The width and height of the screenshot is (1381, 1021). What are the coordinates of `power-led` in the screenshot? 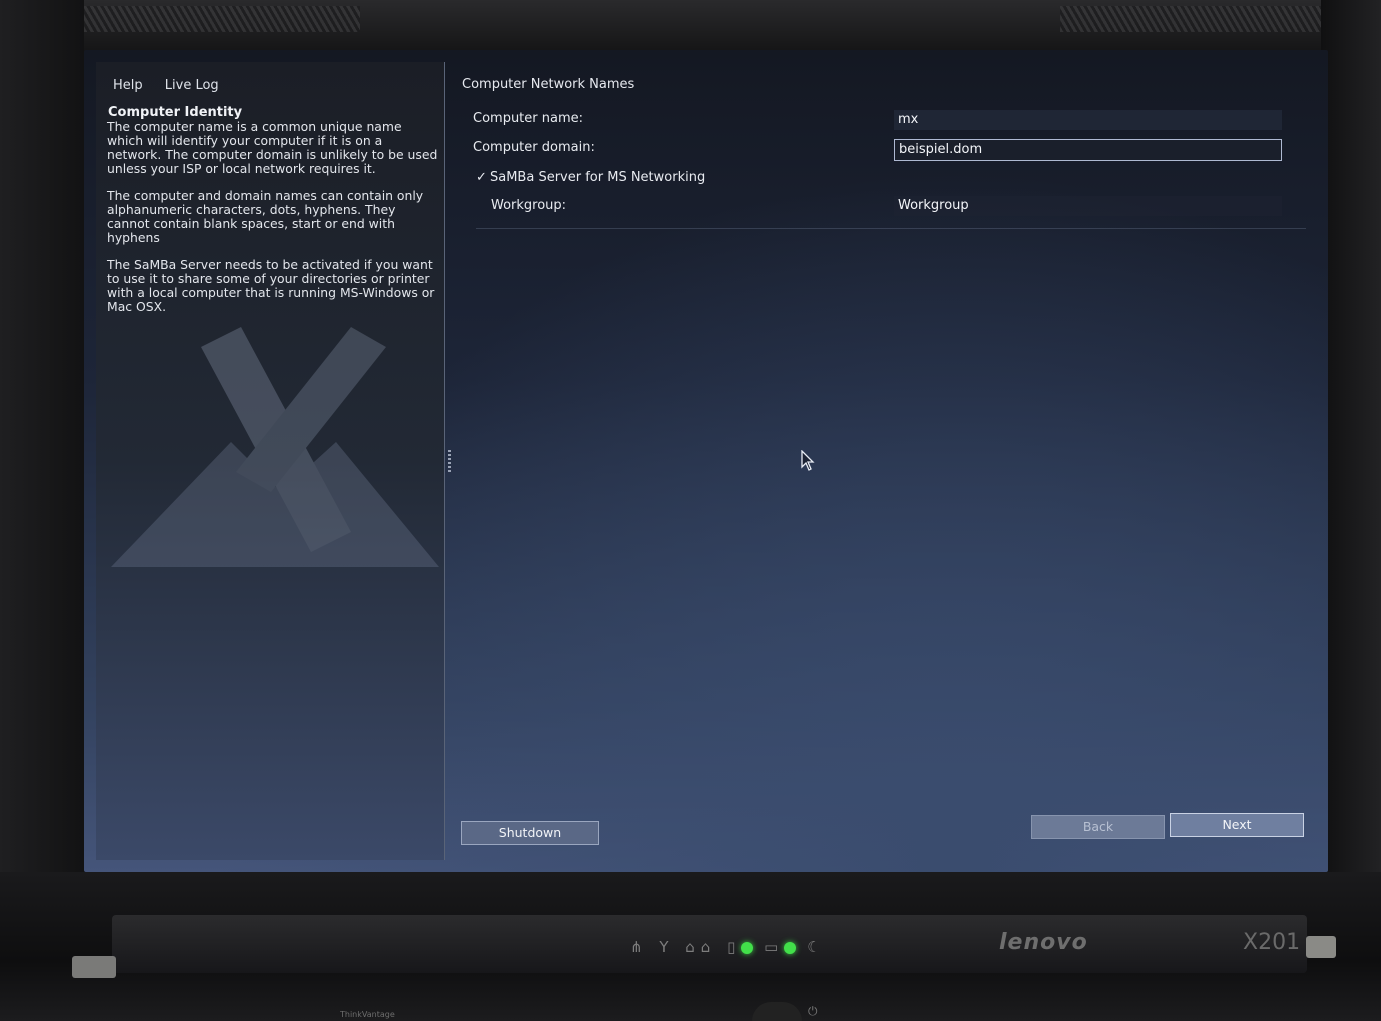 It's located at (747, 947).